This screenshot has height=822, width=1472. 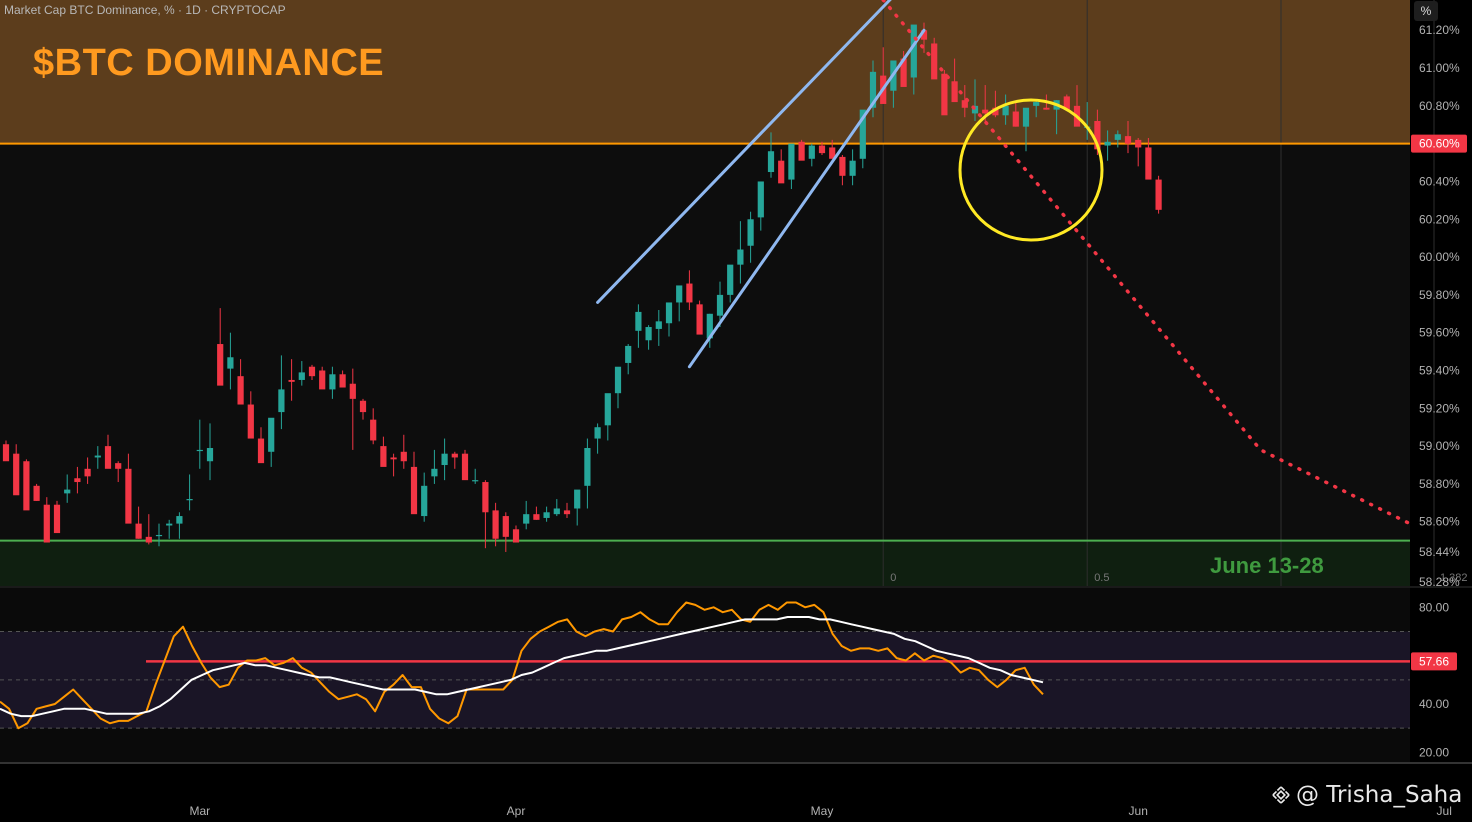 I want to click on watermark: @ Trisha_Saha, so click(x=1367, y=795).